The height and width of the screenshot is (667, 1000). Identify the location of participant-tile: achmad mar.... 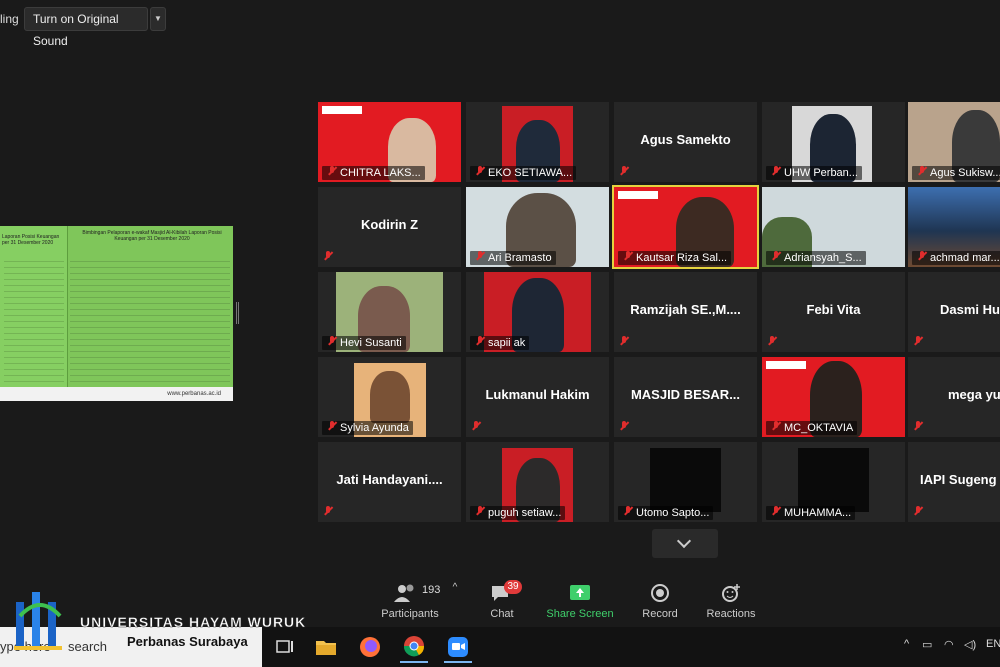
(954, 227).